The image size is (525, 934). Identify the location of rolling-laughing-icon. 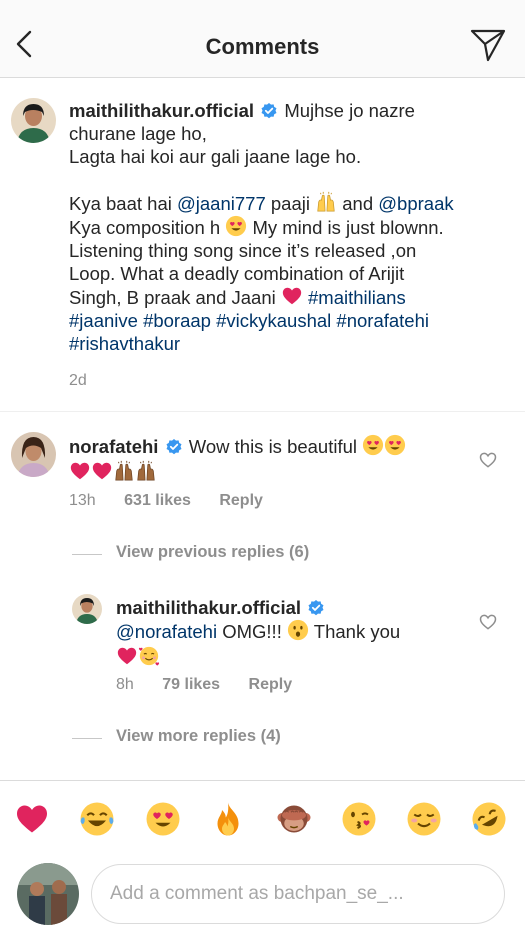
(489, 819).